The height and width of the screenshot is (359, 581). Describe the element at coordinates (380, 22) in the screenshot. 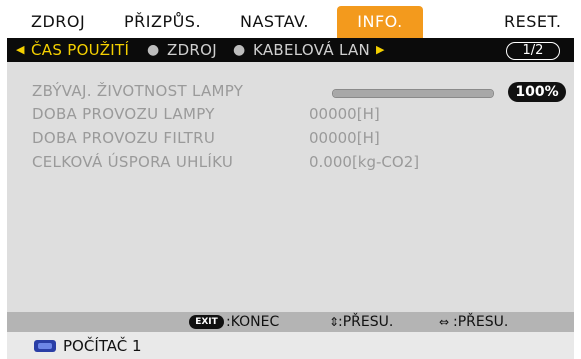

I see `tab-info: INFO.` at that location.